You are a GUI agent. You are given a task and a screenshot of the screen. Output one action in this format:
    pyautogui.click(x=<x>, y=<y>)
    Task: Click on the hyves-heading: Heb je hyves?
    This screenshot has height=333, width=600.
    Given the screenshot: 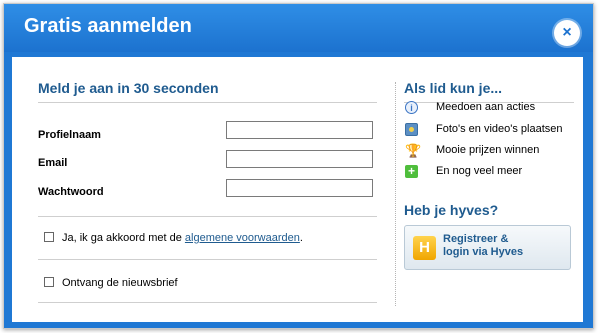 What is the action you would take?
    pyautogui.click(x=451, y=210)
    